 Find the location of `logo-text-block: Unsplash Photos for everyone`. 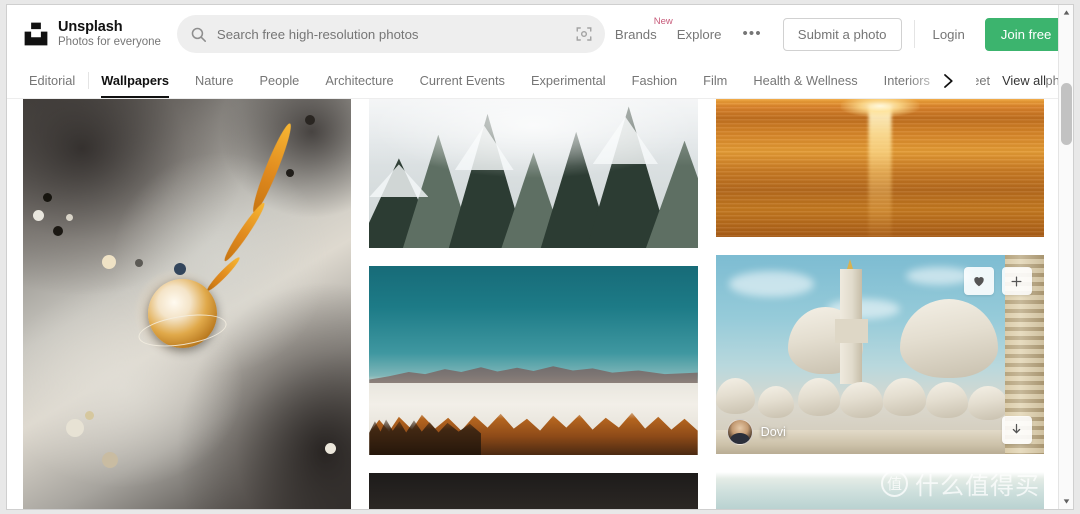

logo-text-block: Unsplash Photos for everyone is located at coordinates (109, 33).